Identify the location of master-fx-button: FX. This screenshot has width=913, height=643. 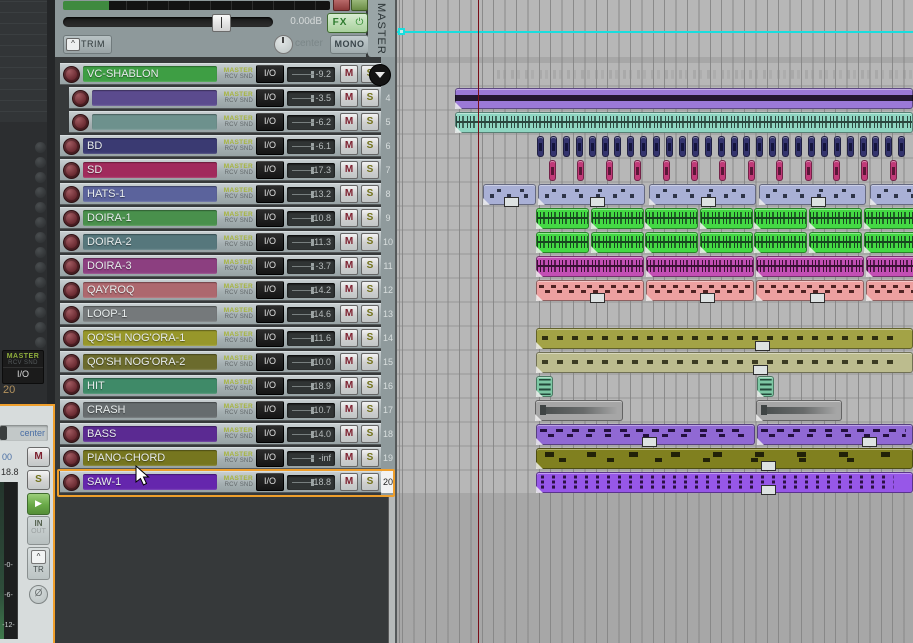
(340, 23).